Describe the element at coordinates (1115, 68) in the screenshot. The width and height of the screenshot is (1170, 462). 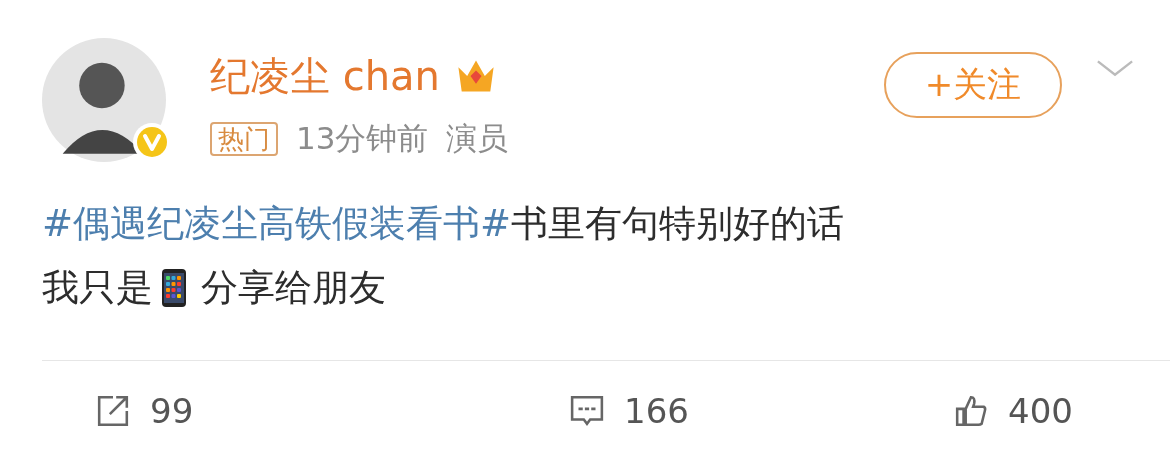
I see `chevron-down-icon` at that location.